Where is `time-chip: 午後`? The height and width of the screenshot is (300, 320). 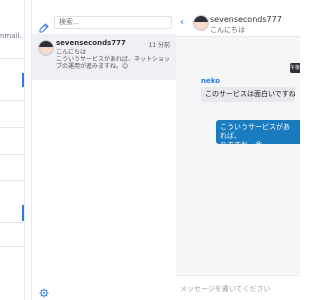 time-chip: 午後 is located at coordinates (295, 68).